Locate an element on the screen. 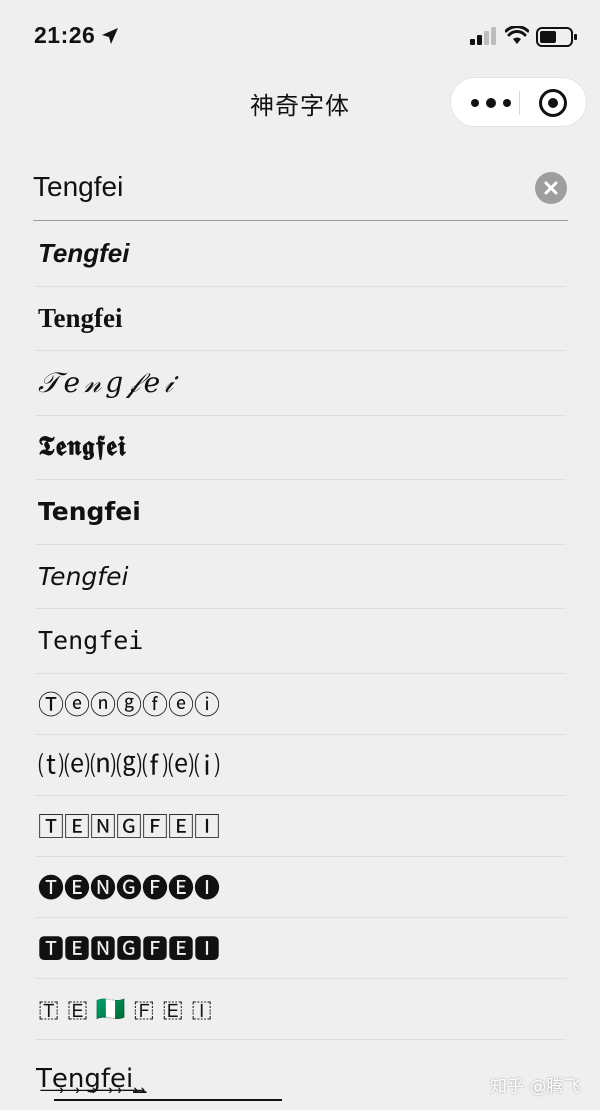 The width and height of the screenshot is (600, 1110). search-input is located at coordinates (273, 187).